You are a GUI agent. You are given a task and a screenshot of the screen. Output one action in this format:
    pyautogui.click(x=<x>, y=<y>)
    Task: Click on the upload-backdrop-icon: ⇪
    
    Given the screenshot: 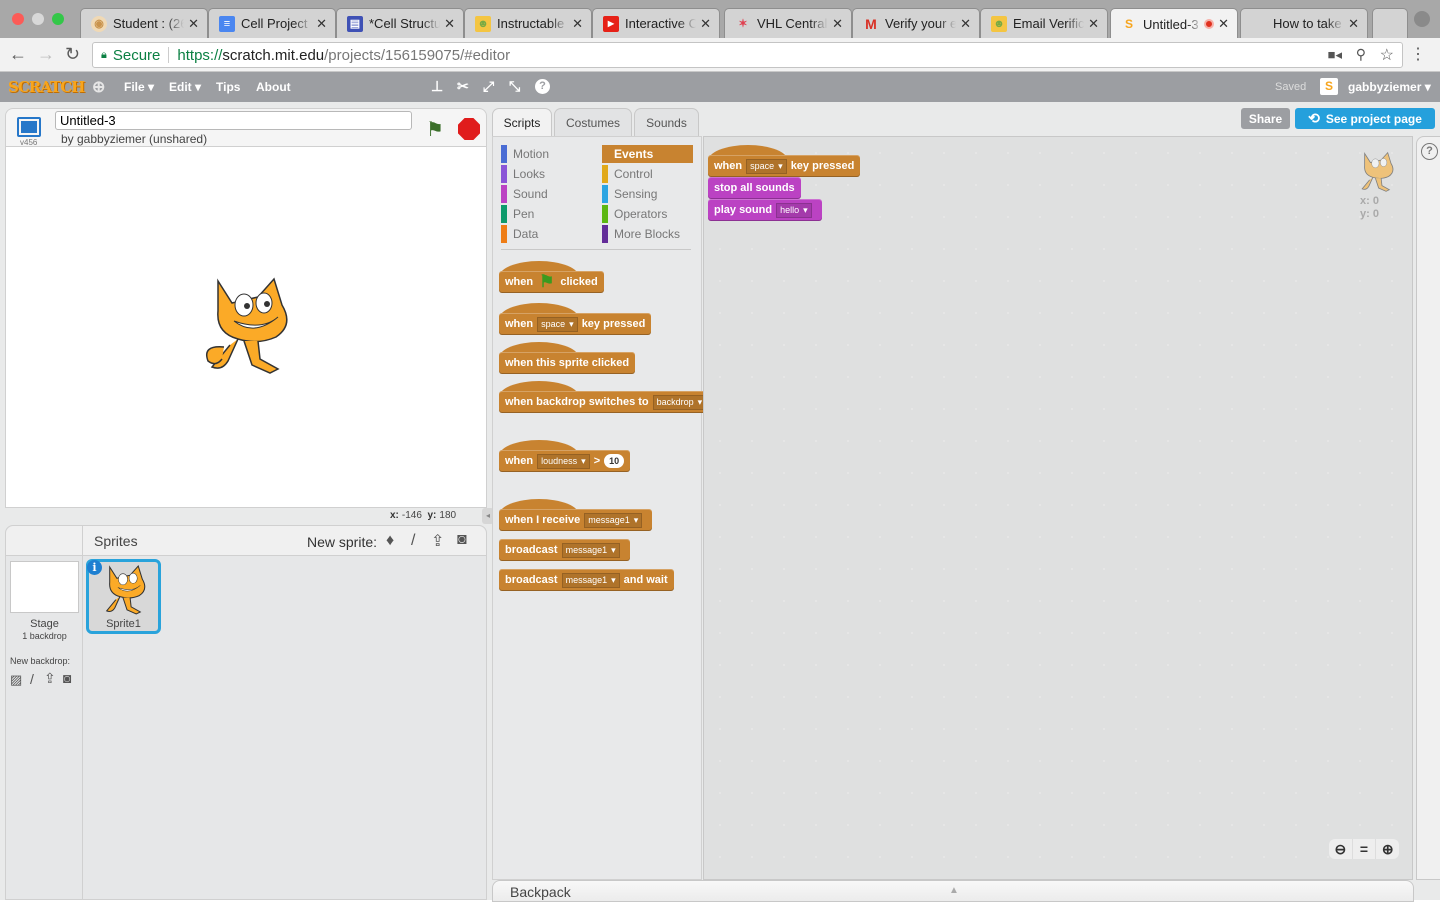 What is the action you would take?
    pyautogui.click(x=50, y=678)
    